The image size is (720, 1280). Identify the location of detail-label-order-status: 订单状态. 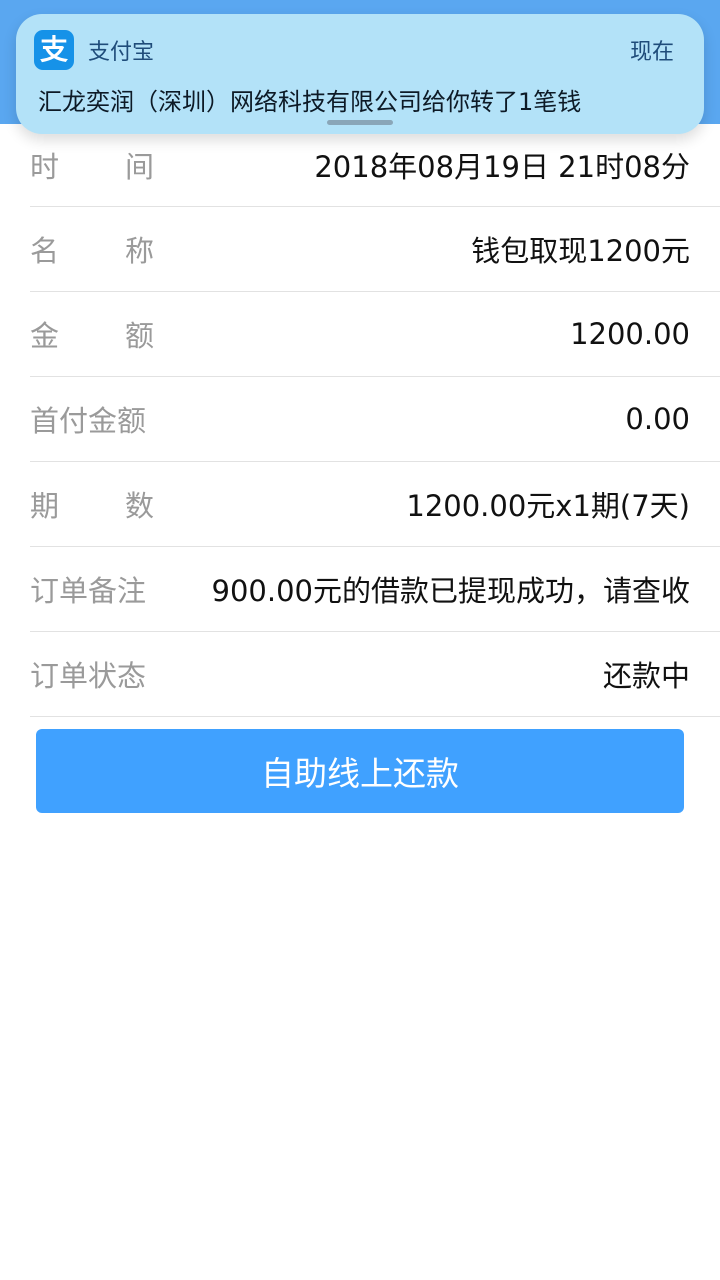
(88, 676).